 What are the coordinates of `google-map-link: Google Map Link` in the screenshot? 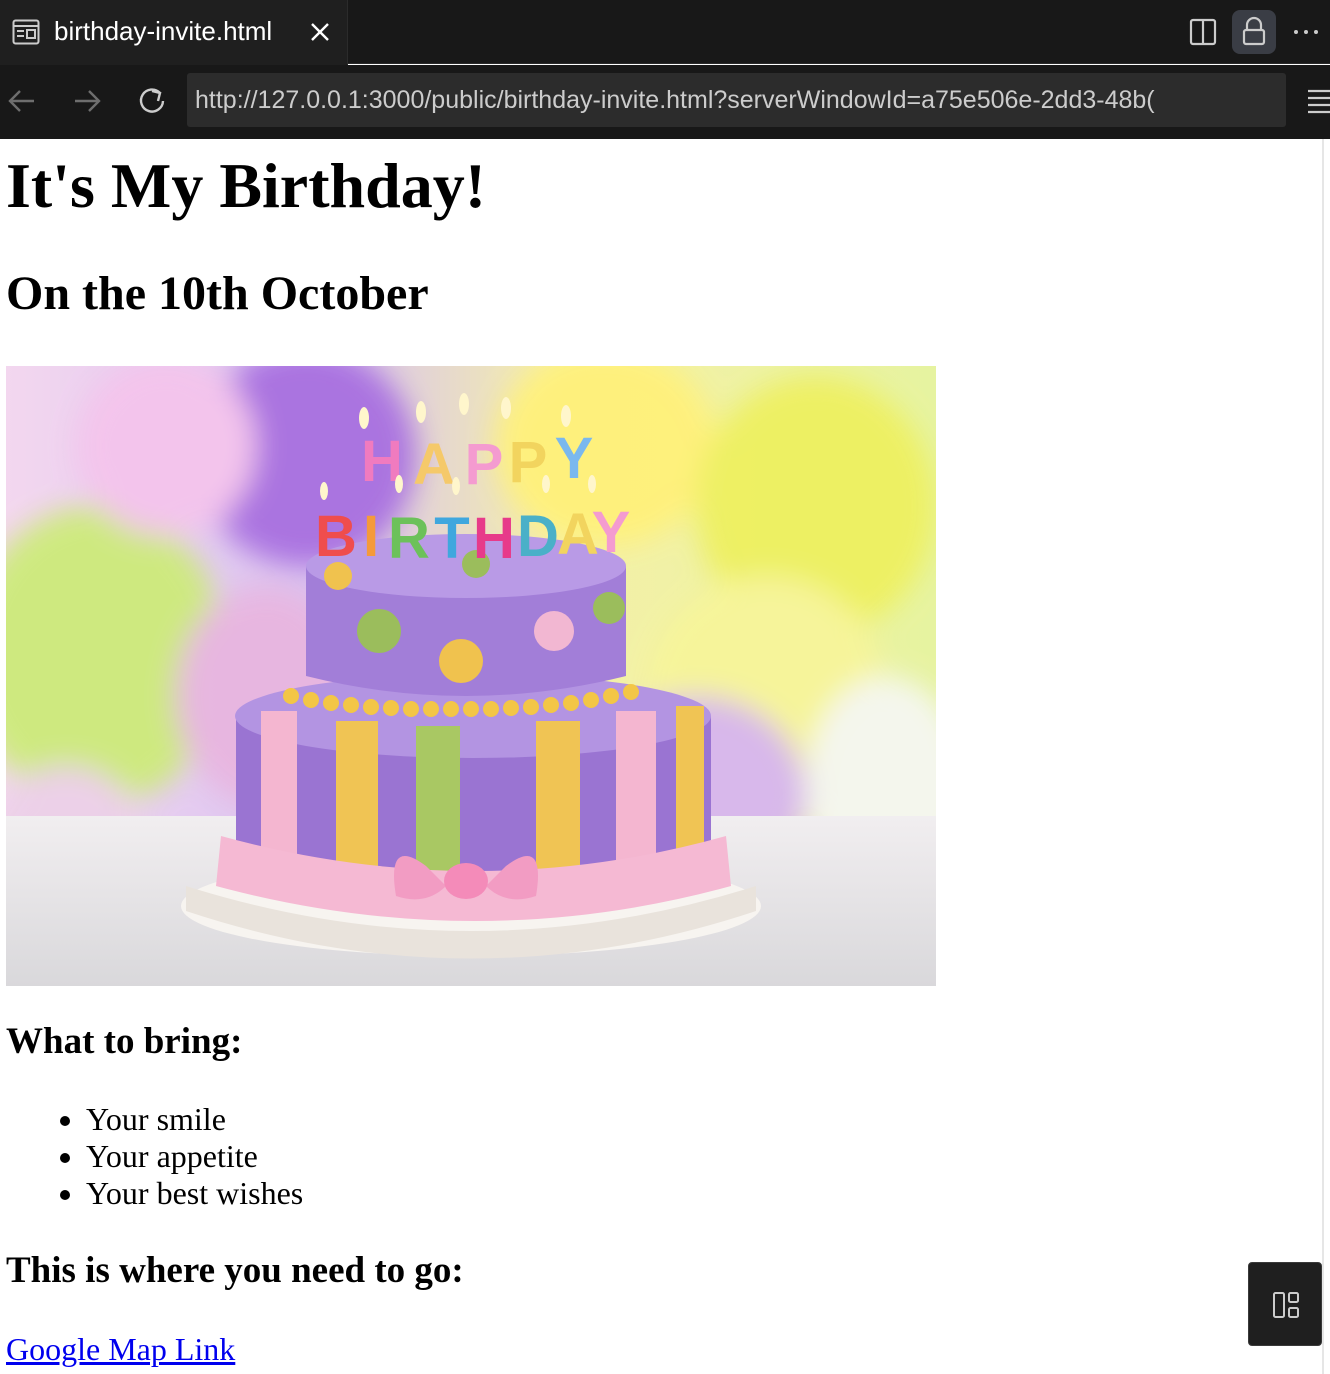 It's located at (120, 1349).